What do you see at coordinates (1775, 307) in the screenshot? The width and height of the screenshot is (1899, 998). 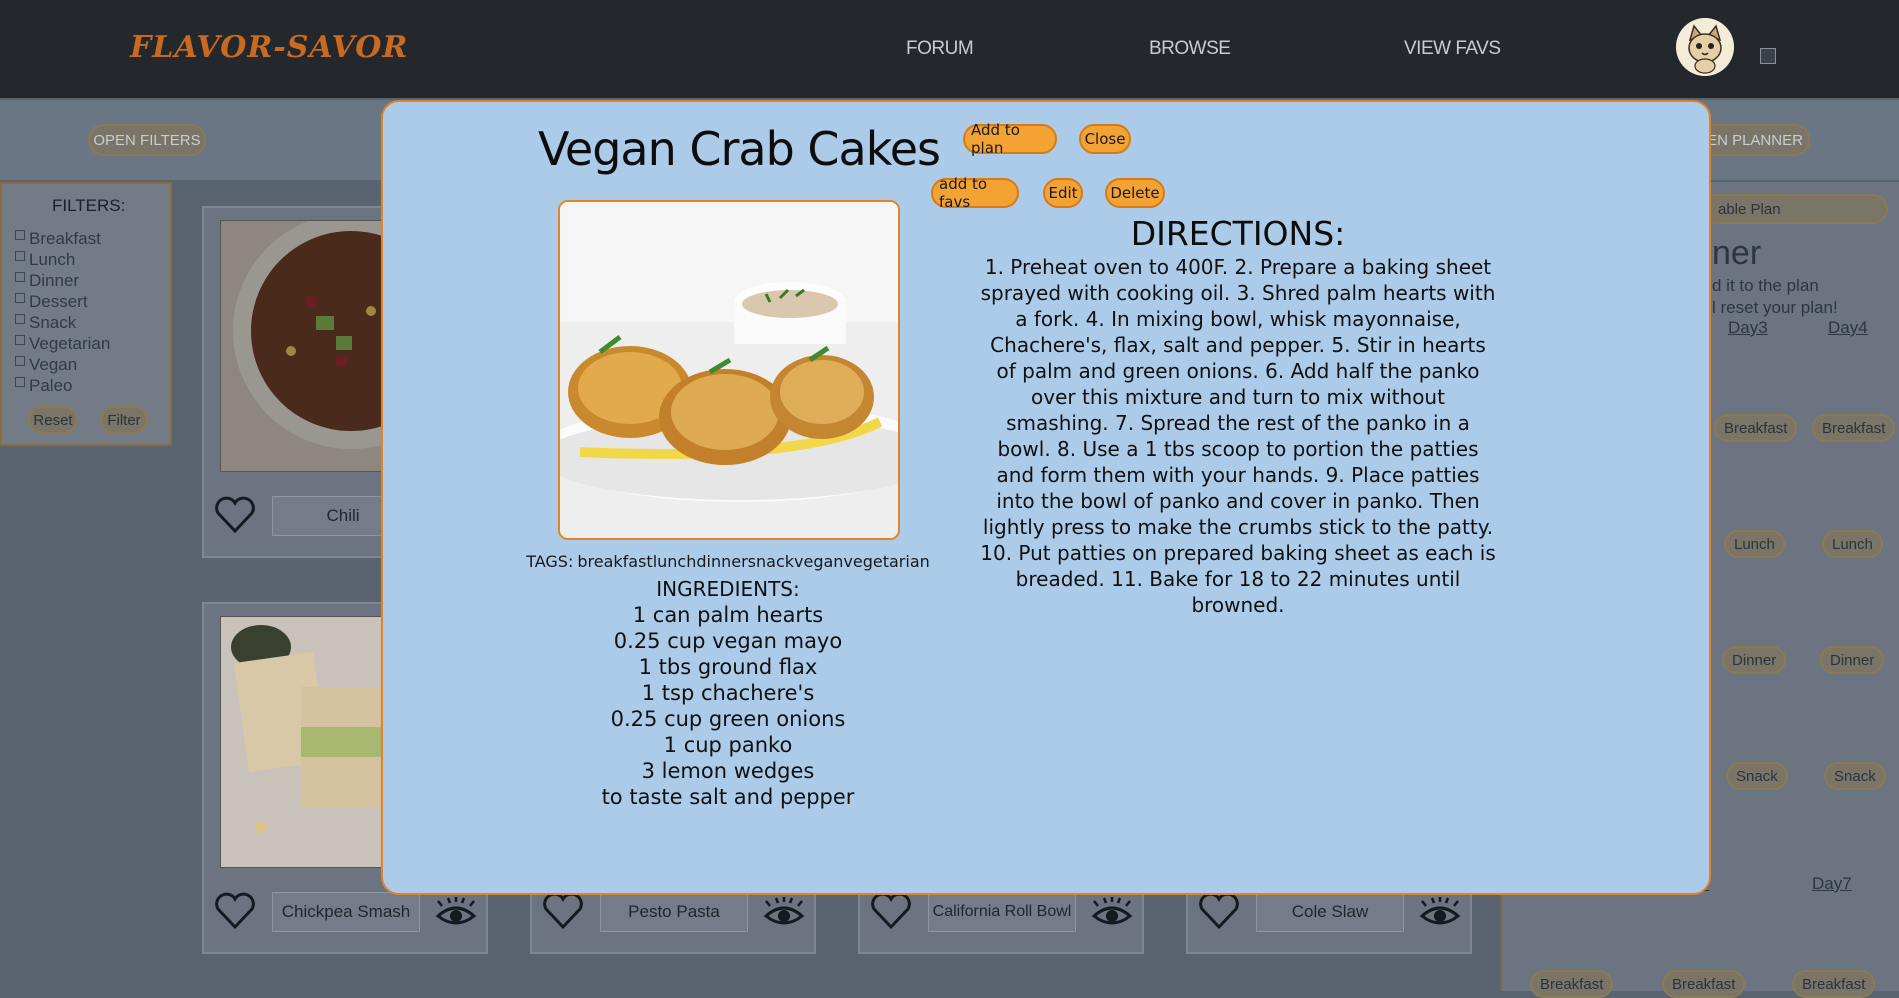 I see `planner-hint-line2: l reset your plan!` at bounding box center [1775, 307].